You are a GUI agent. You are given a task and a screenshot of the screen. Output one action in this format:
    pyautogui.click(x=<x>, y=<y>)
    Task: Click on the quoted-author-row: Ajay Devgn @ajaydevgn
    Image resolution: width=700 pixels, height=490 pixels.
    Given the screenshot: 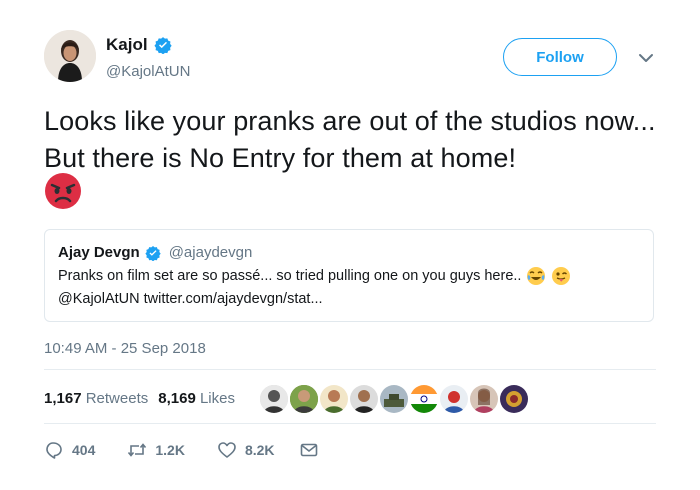 What is the action you would take?
    pyautogui.click(x=155, y=252)
    